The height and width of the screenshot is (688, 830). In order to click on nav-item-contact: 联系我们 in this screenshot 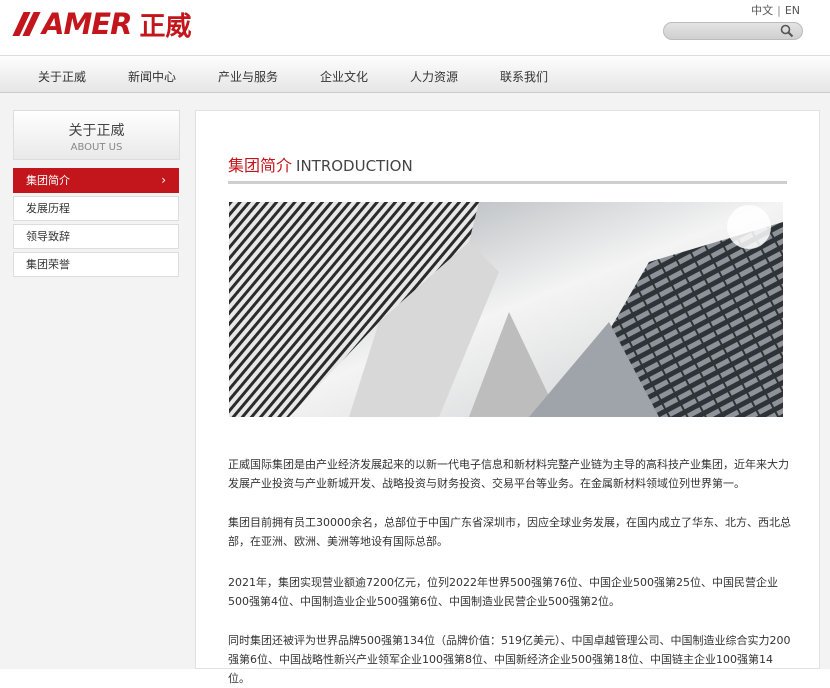, I will do `click(524, 76)`.